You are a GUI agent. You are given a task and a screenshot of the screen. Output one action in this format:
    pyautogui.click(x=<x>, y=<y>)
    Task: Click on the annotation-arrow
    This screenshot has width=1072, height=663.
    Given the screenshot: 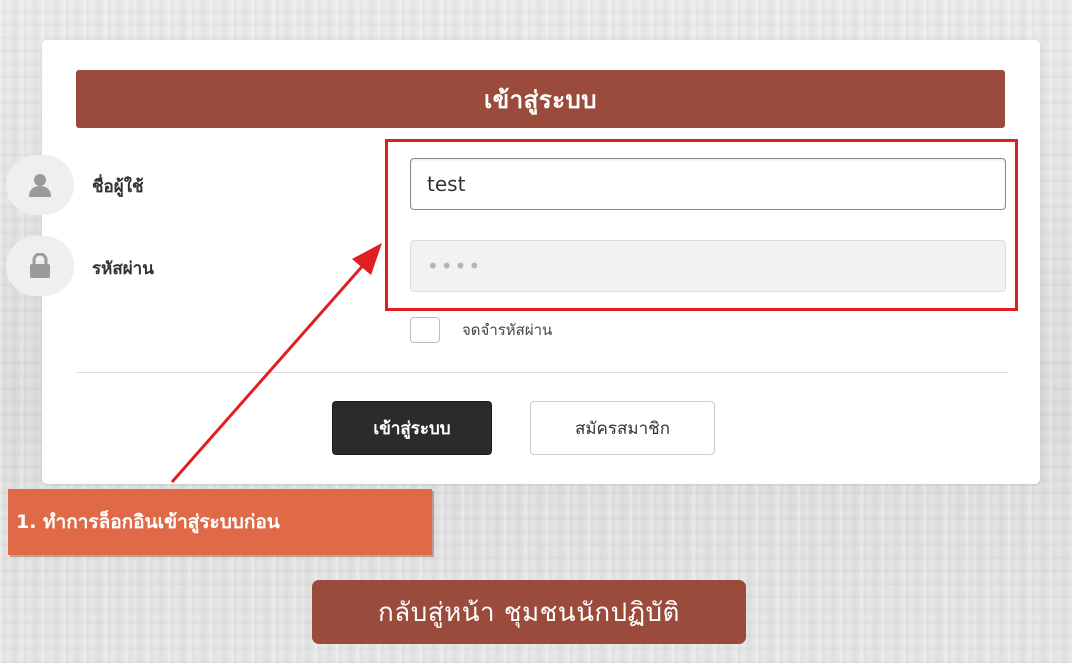 What is the action you would take?
    pyautogui.click(x=276, y=363)
    